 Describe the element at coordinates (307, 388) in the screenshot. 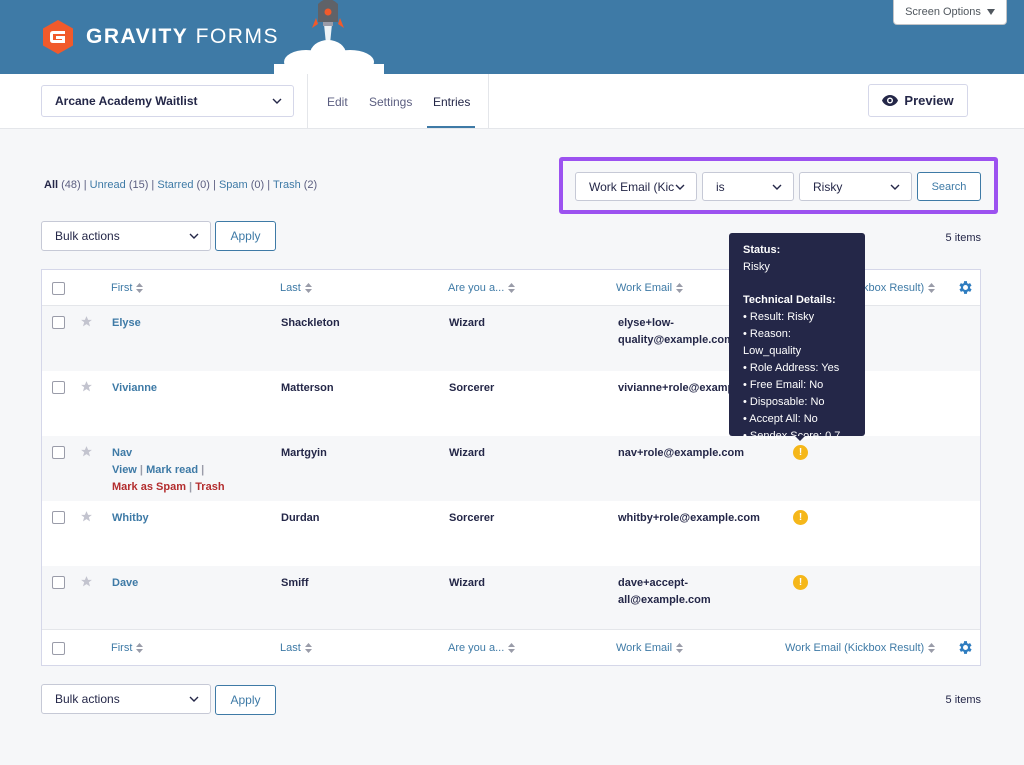

I see `entry-last-name: Matterson` at that location.